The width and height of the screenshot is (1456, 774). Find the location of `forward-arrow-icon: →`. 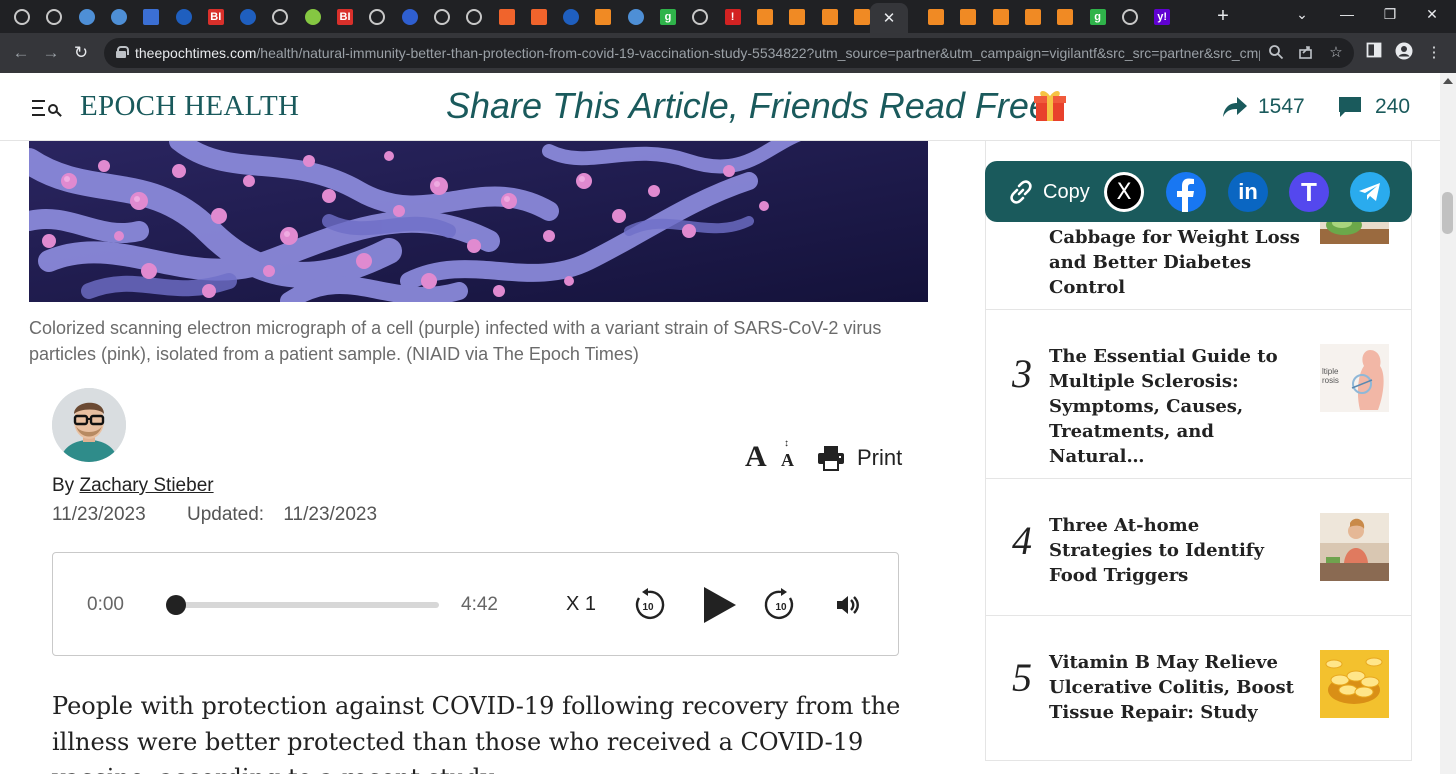

forward-arrow-icon: → is located at coordinates (51, 53).